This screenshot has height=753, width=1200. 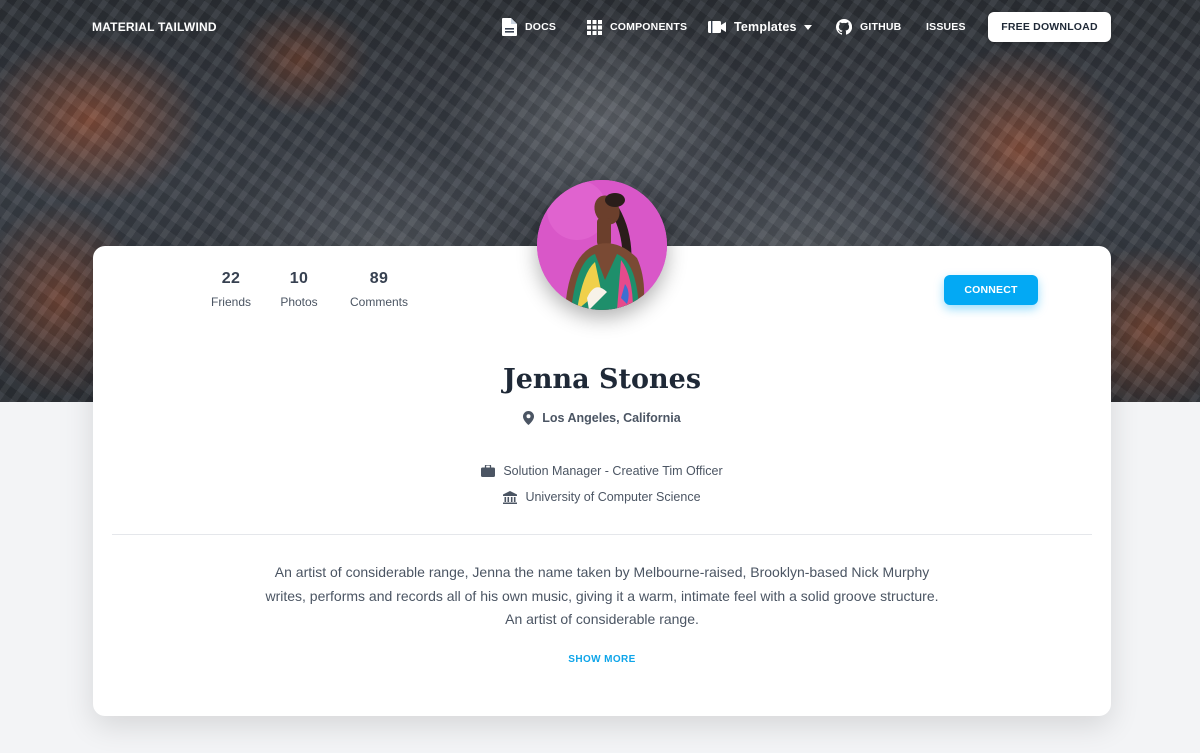 I want to click on bio-line: An artist of considerable range., so click(x=602, y=619).